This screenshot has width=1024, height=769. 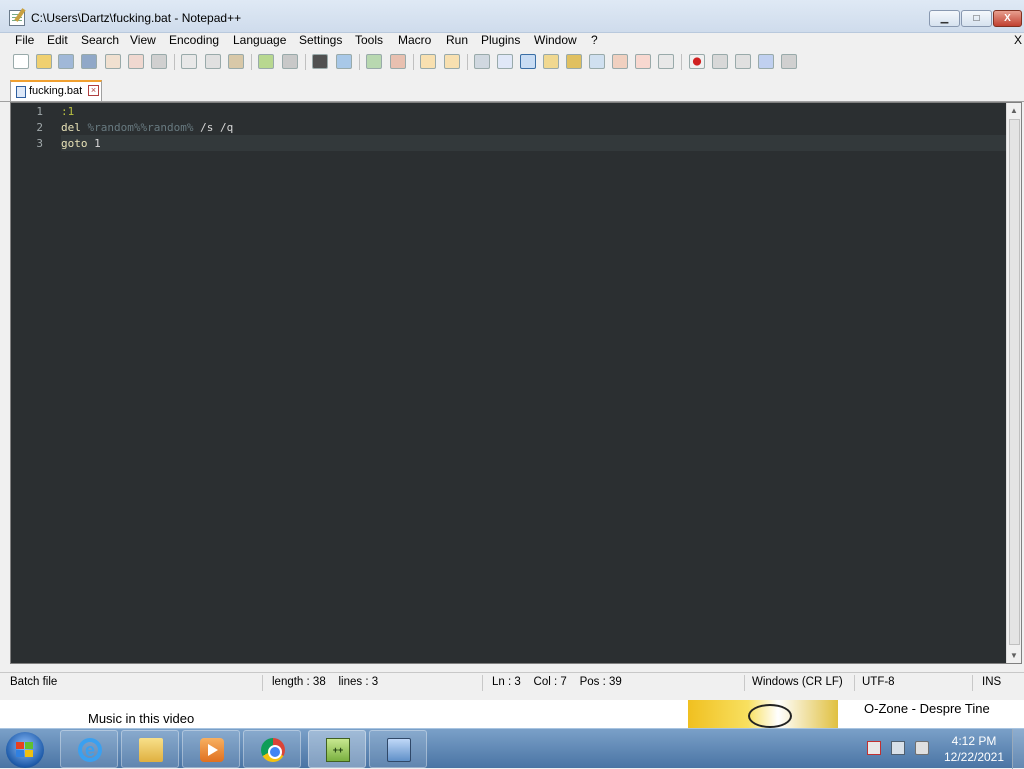 I want to click on eye-icon, so click(x=666, y=61).